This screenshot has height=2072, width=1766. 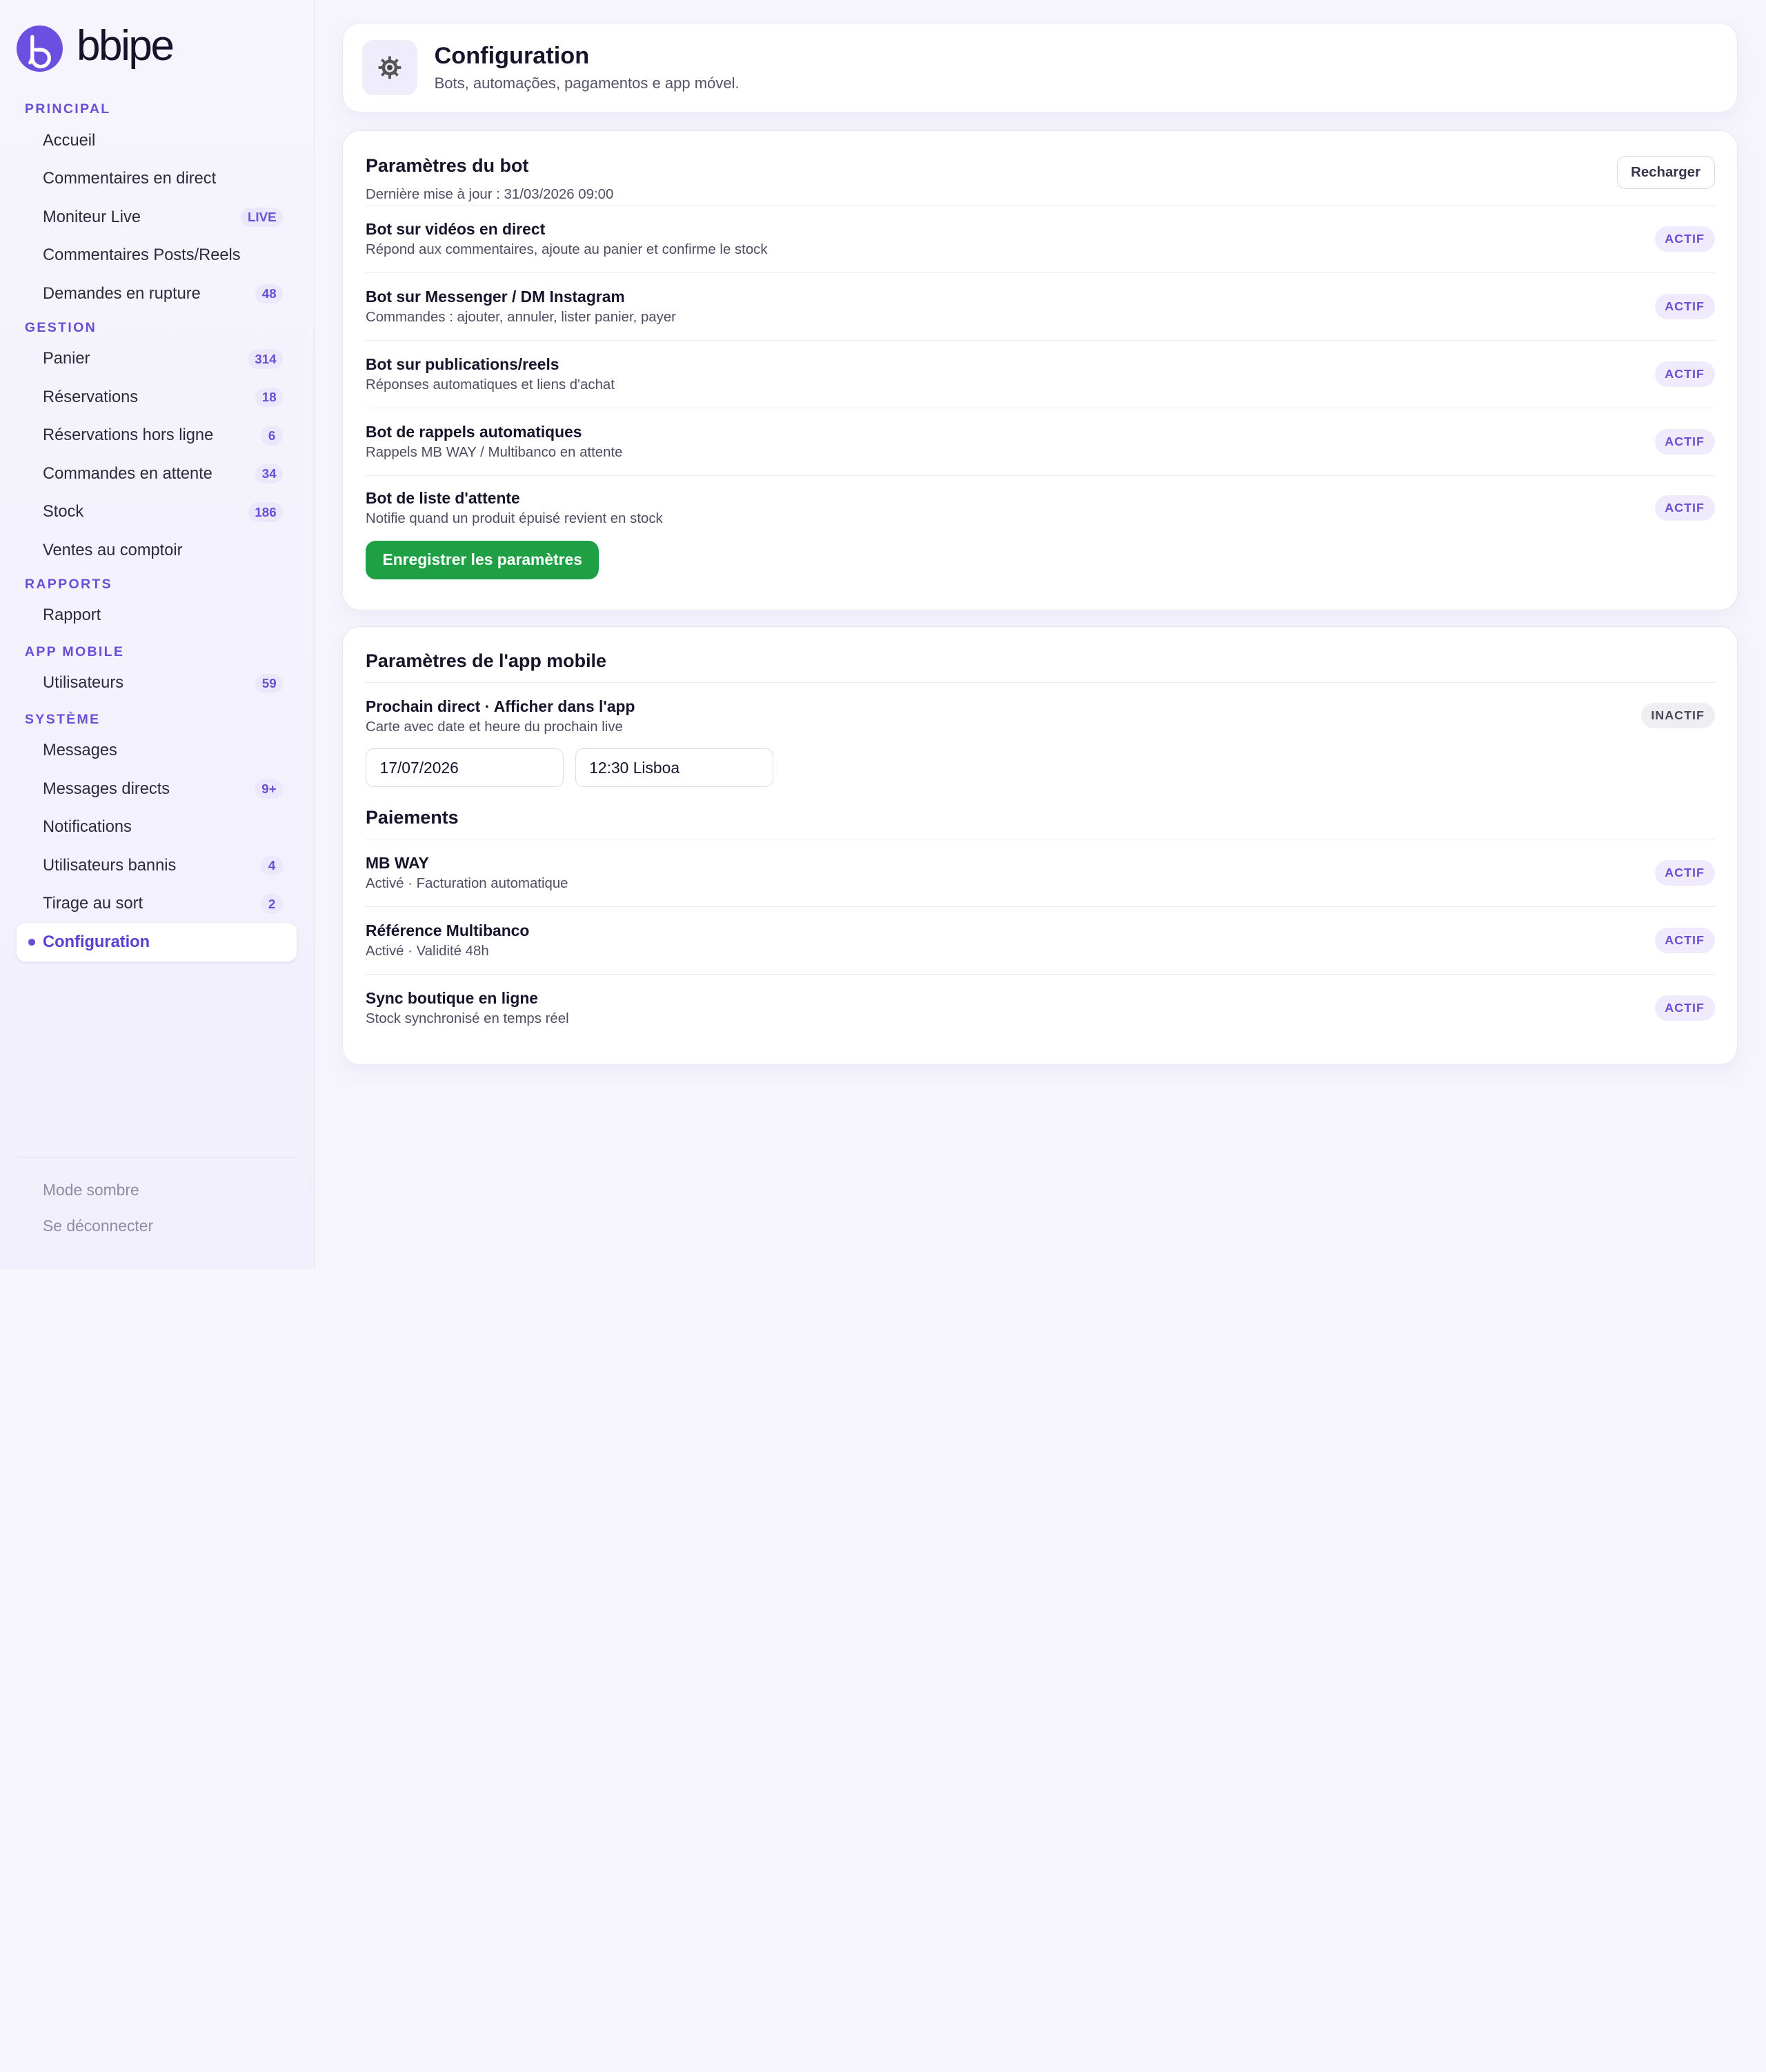 What do you see at coordinates (157, 943) in the screenshot?
I see `sidebar-item-configuration: Configuration` at bounding box center [157, 943].